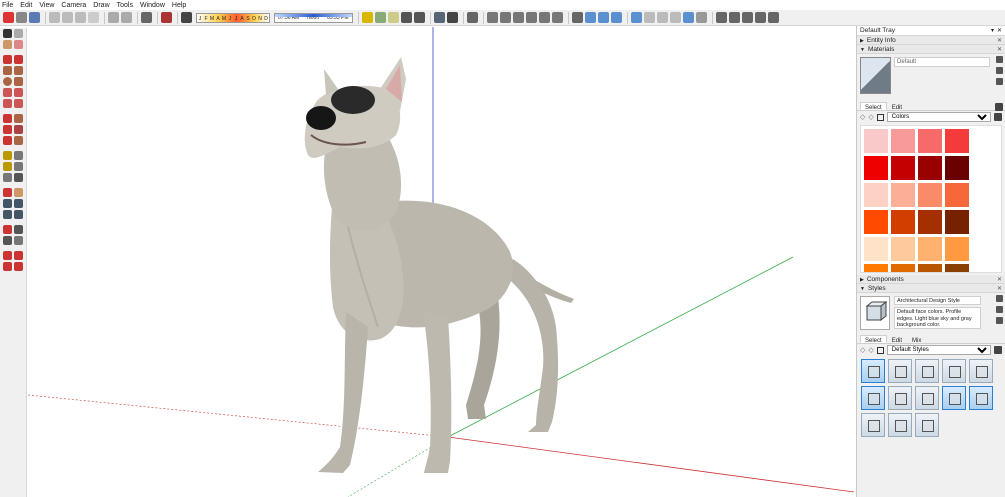 The width and height of the screenshot is (1005, 497). What do you see at coordinates (7, 255) in the screenshot?
I see `sandbox-contours-icon` at bounding box center [7, 255].